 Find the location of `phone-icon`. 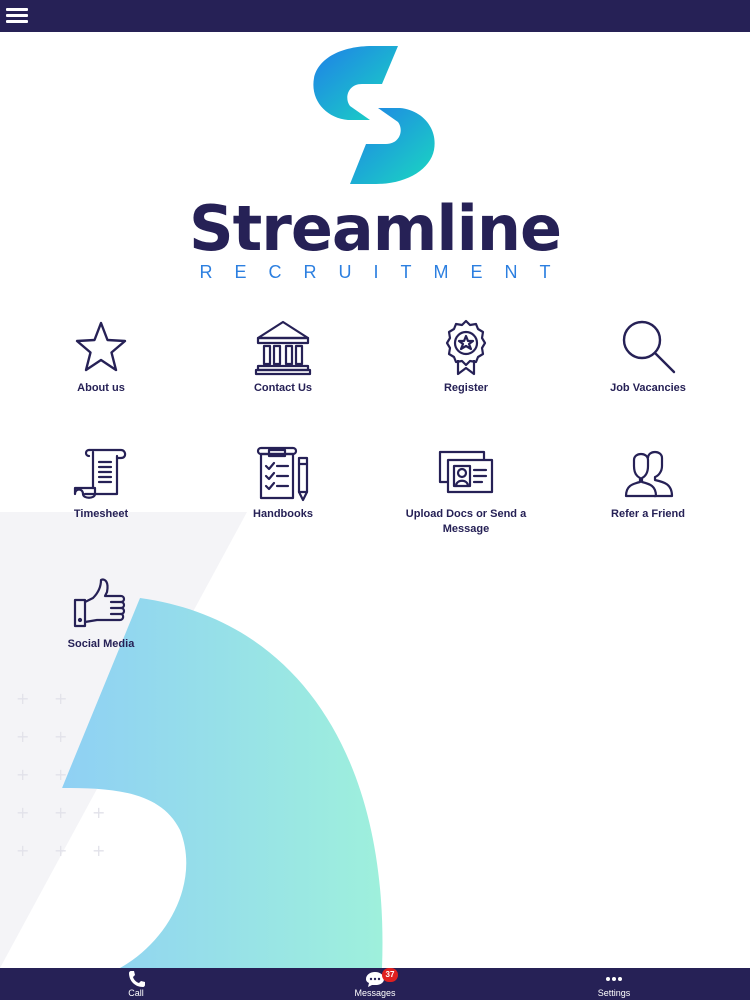

phone-icon is located at coordinates (137, 979).